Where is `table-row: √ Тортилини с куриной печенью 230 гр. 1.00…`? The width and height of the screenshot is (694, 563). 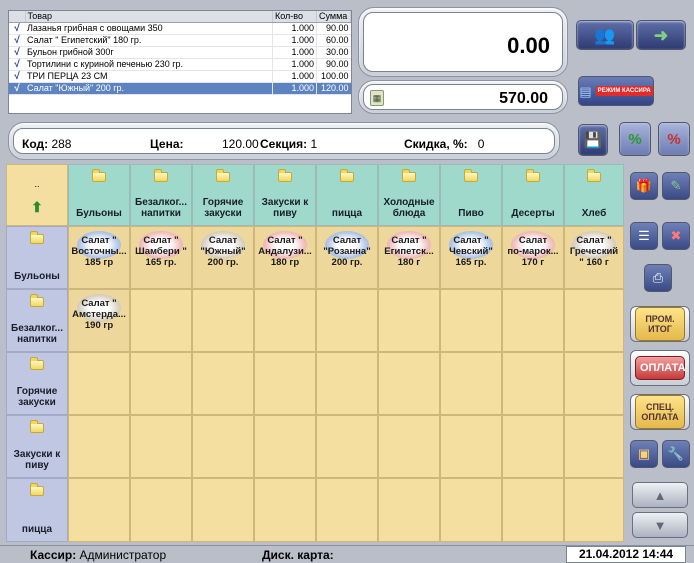 table-row: √ Тортилини с куриной печенью 230 гр. 1.00… is located at coordinates (180, 64).